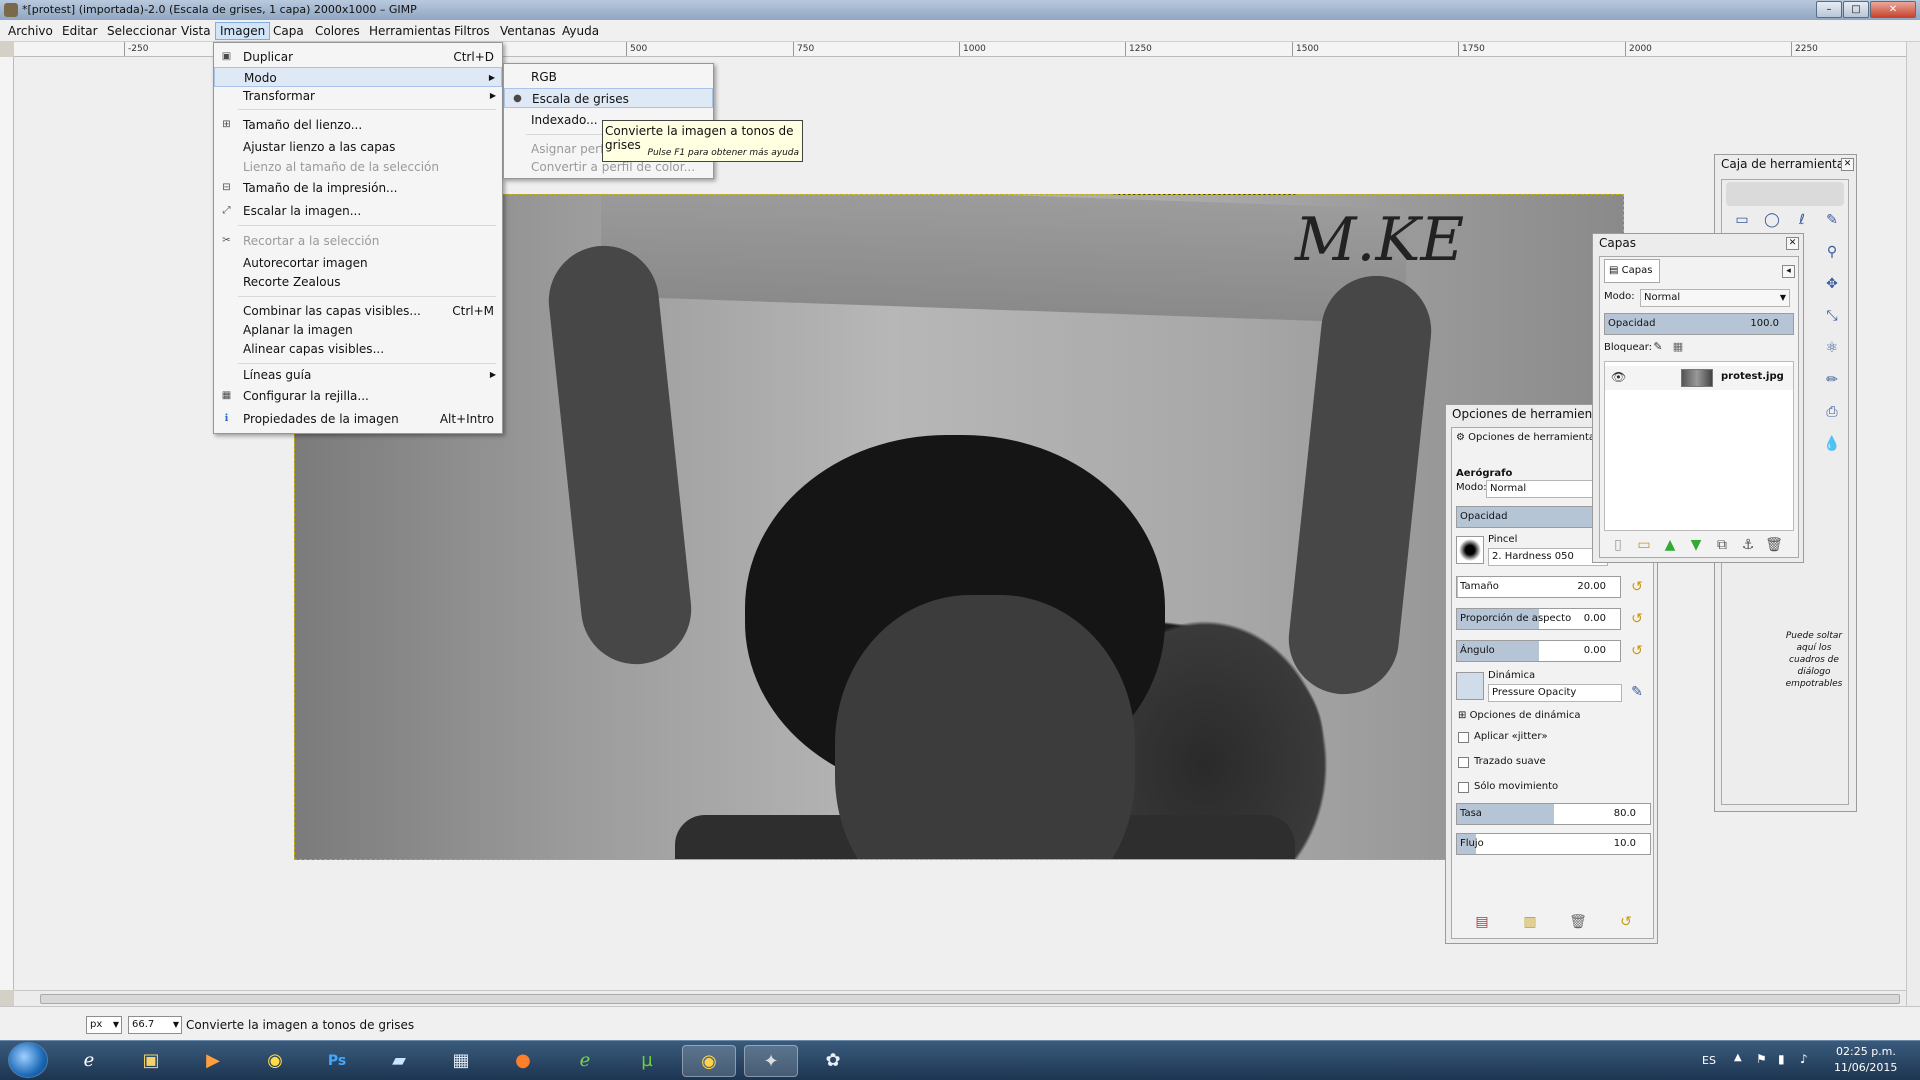  I want to click on incremental-checkbox, so click(1463, 787).